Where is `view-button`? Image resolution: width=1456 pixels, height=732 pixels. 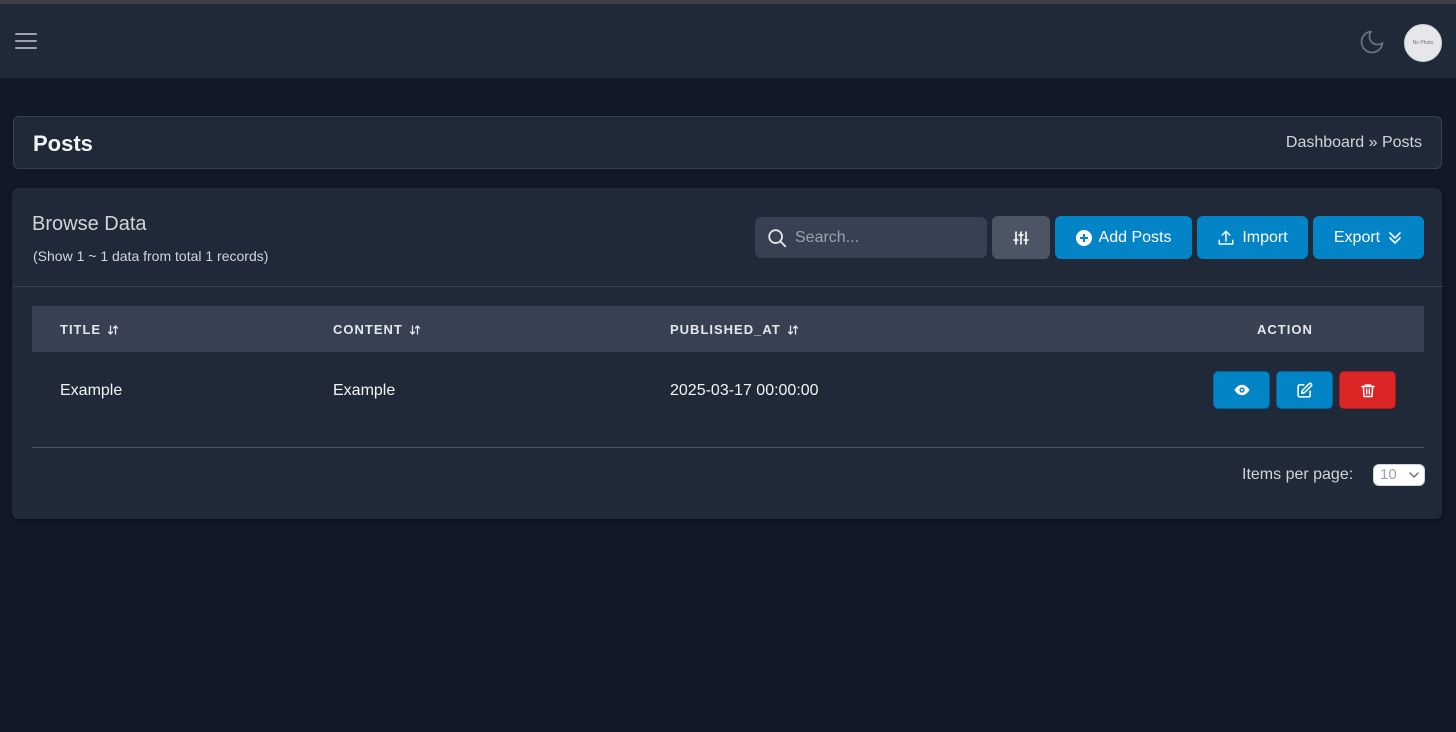 view-button is located at coordinates (1241, 390).